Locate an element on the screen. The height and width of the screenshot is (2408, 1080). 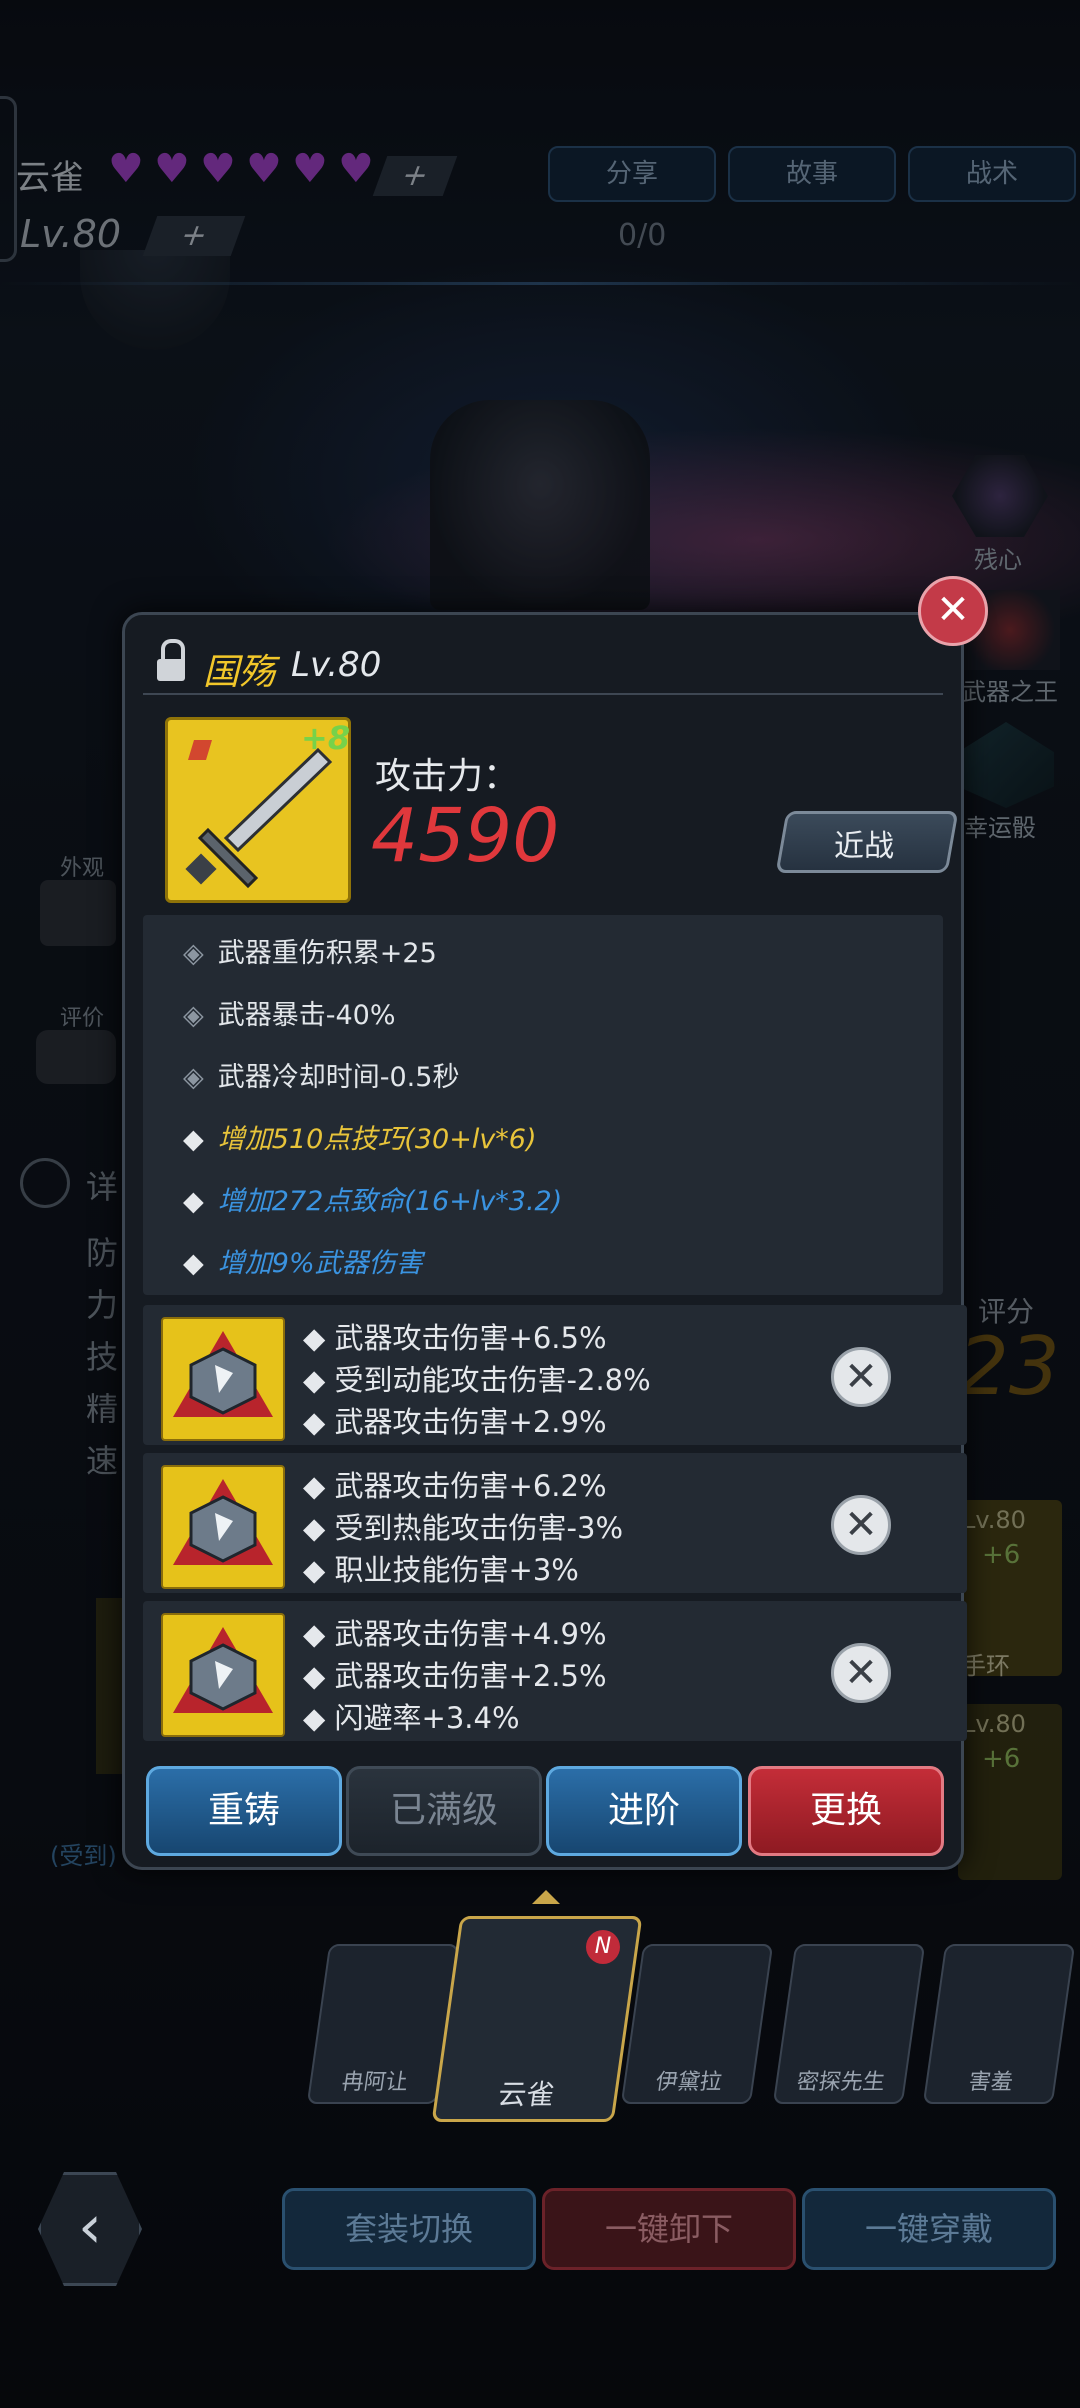
close-modal-button: ✕ is located at coordinates (953, 611).